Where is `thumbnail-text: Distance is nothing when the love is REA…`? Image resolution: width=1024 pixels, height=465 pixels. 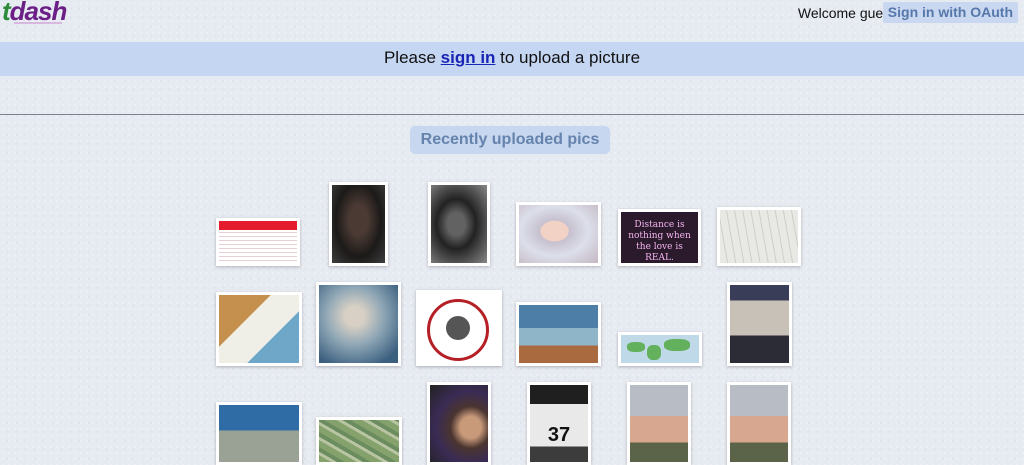
thumbnail-text: Distance is nothing when the love is REA… is located at coordinates (659, 237).